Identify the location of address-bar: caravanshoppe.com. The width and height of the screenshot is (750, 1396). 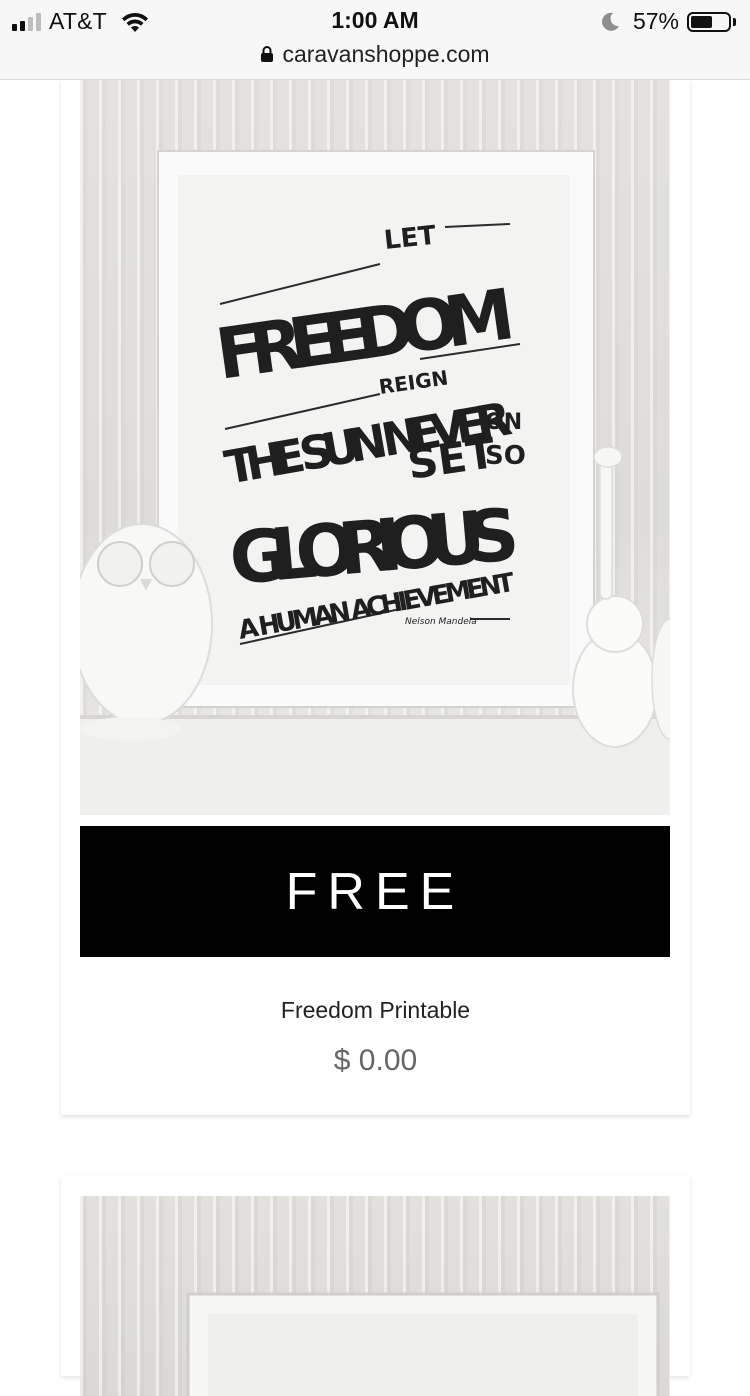
(375, 54).